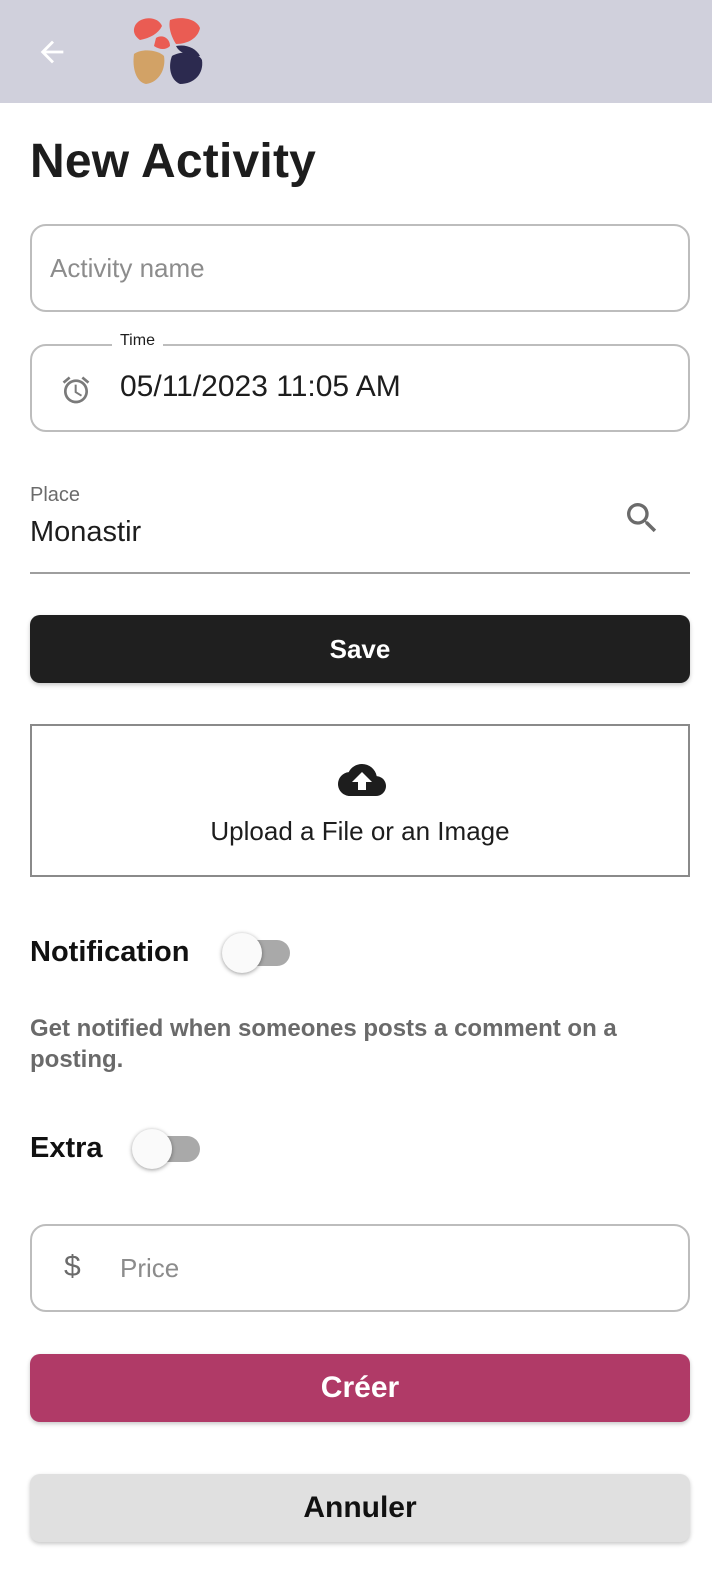 This screenshot has width=712, height=1584. I want to click on activity-name-field, so click(360, 268).